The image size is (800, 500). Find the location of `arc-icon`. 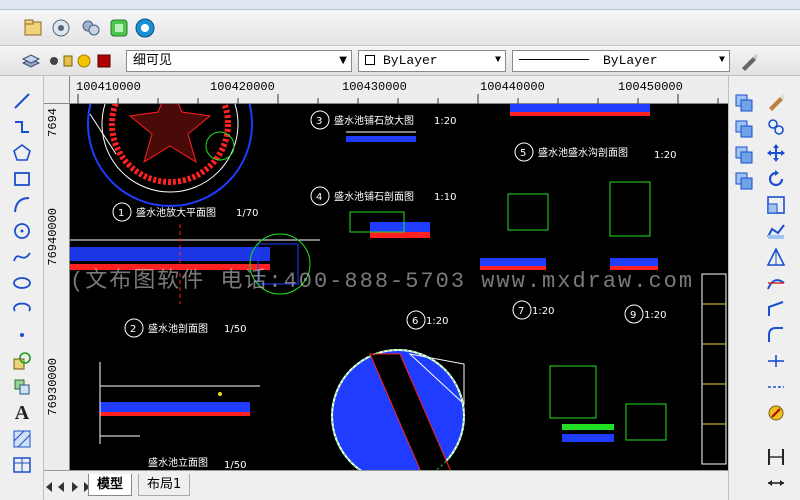

arc-icon is located at coordinates (22, 205).